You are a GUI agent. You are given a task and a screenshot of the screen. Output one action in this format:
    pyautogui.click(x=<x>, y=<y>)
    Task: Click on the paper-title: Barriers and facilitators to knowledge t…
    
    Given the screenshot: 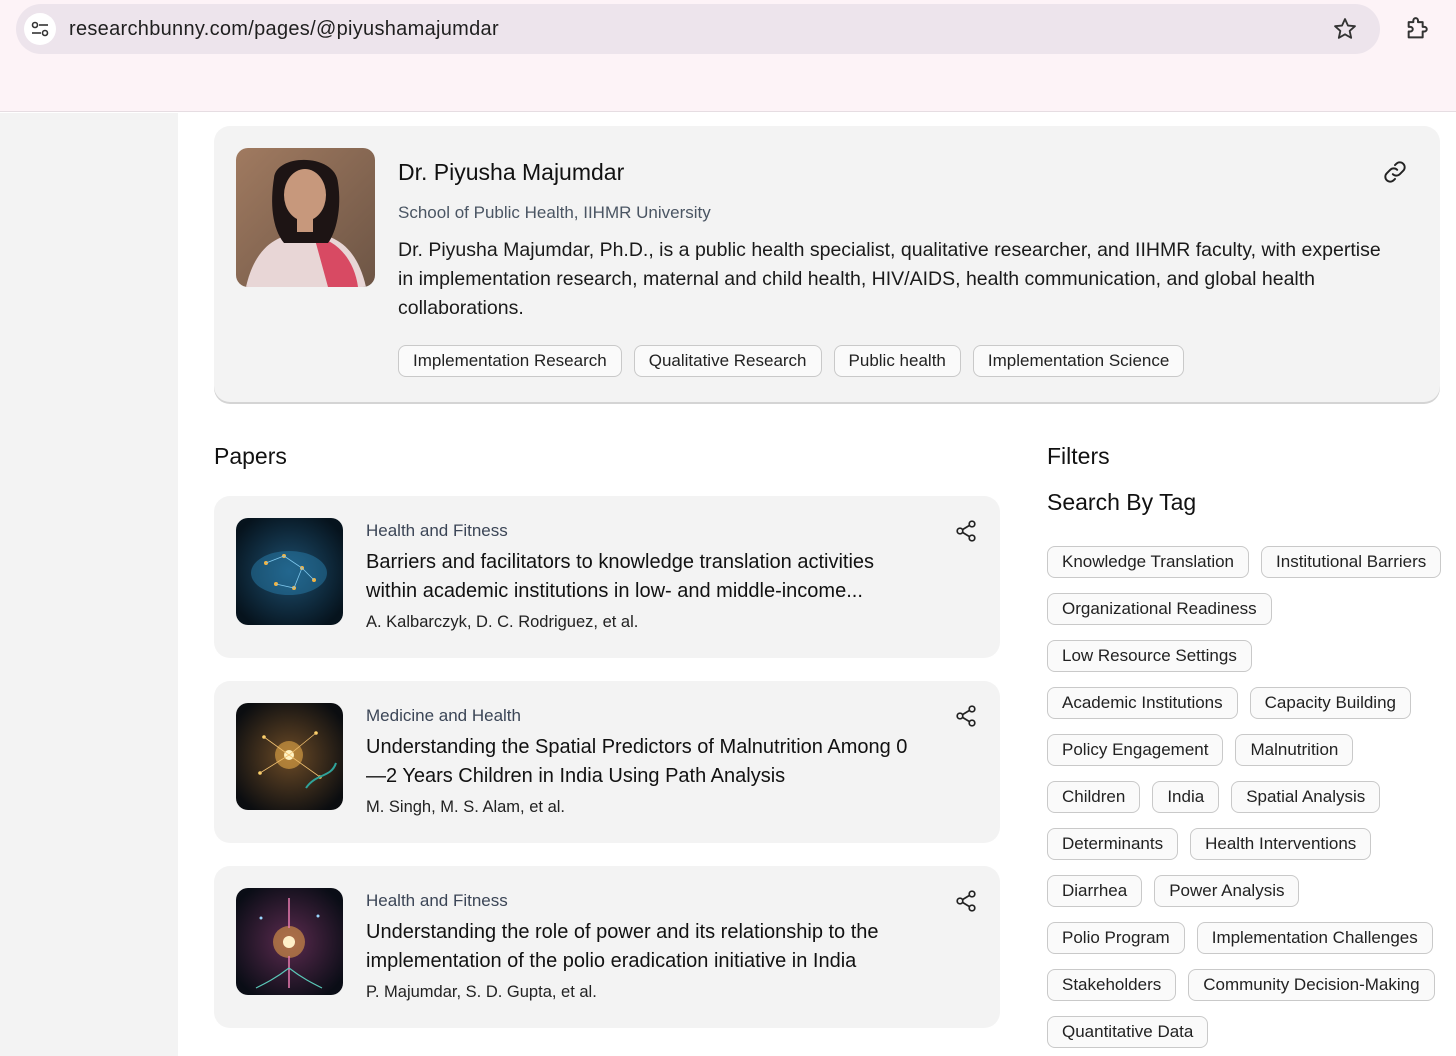 What is the action you would take?
    pyautogui.click(x=646, y=577)
    